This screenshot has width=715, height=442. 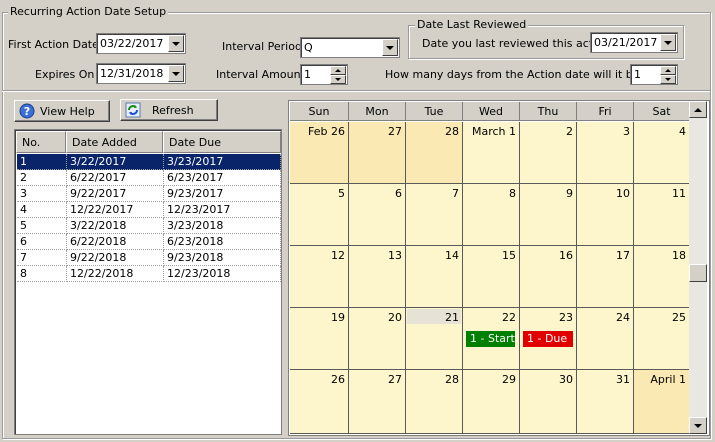 I want to click on interval-period-value: Q, so click(x=308, y=47).